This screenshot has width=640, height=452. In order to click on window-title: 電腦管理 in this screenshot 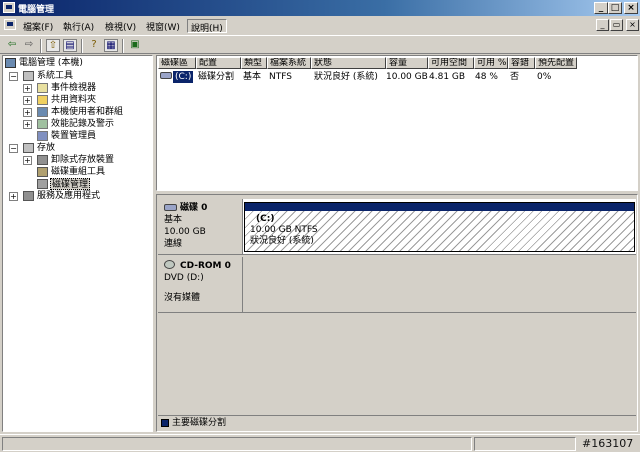, I will do `click(36, 10)`.